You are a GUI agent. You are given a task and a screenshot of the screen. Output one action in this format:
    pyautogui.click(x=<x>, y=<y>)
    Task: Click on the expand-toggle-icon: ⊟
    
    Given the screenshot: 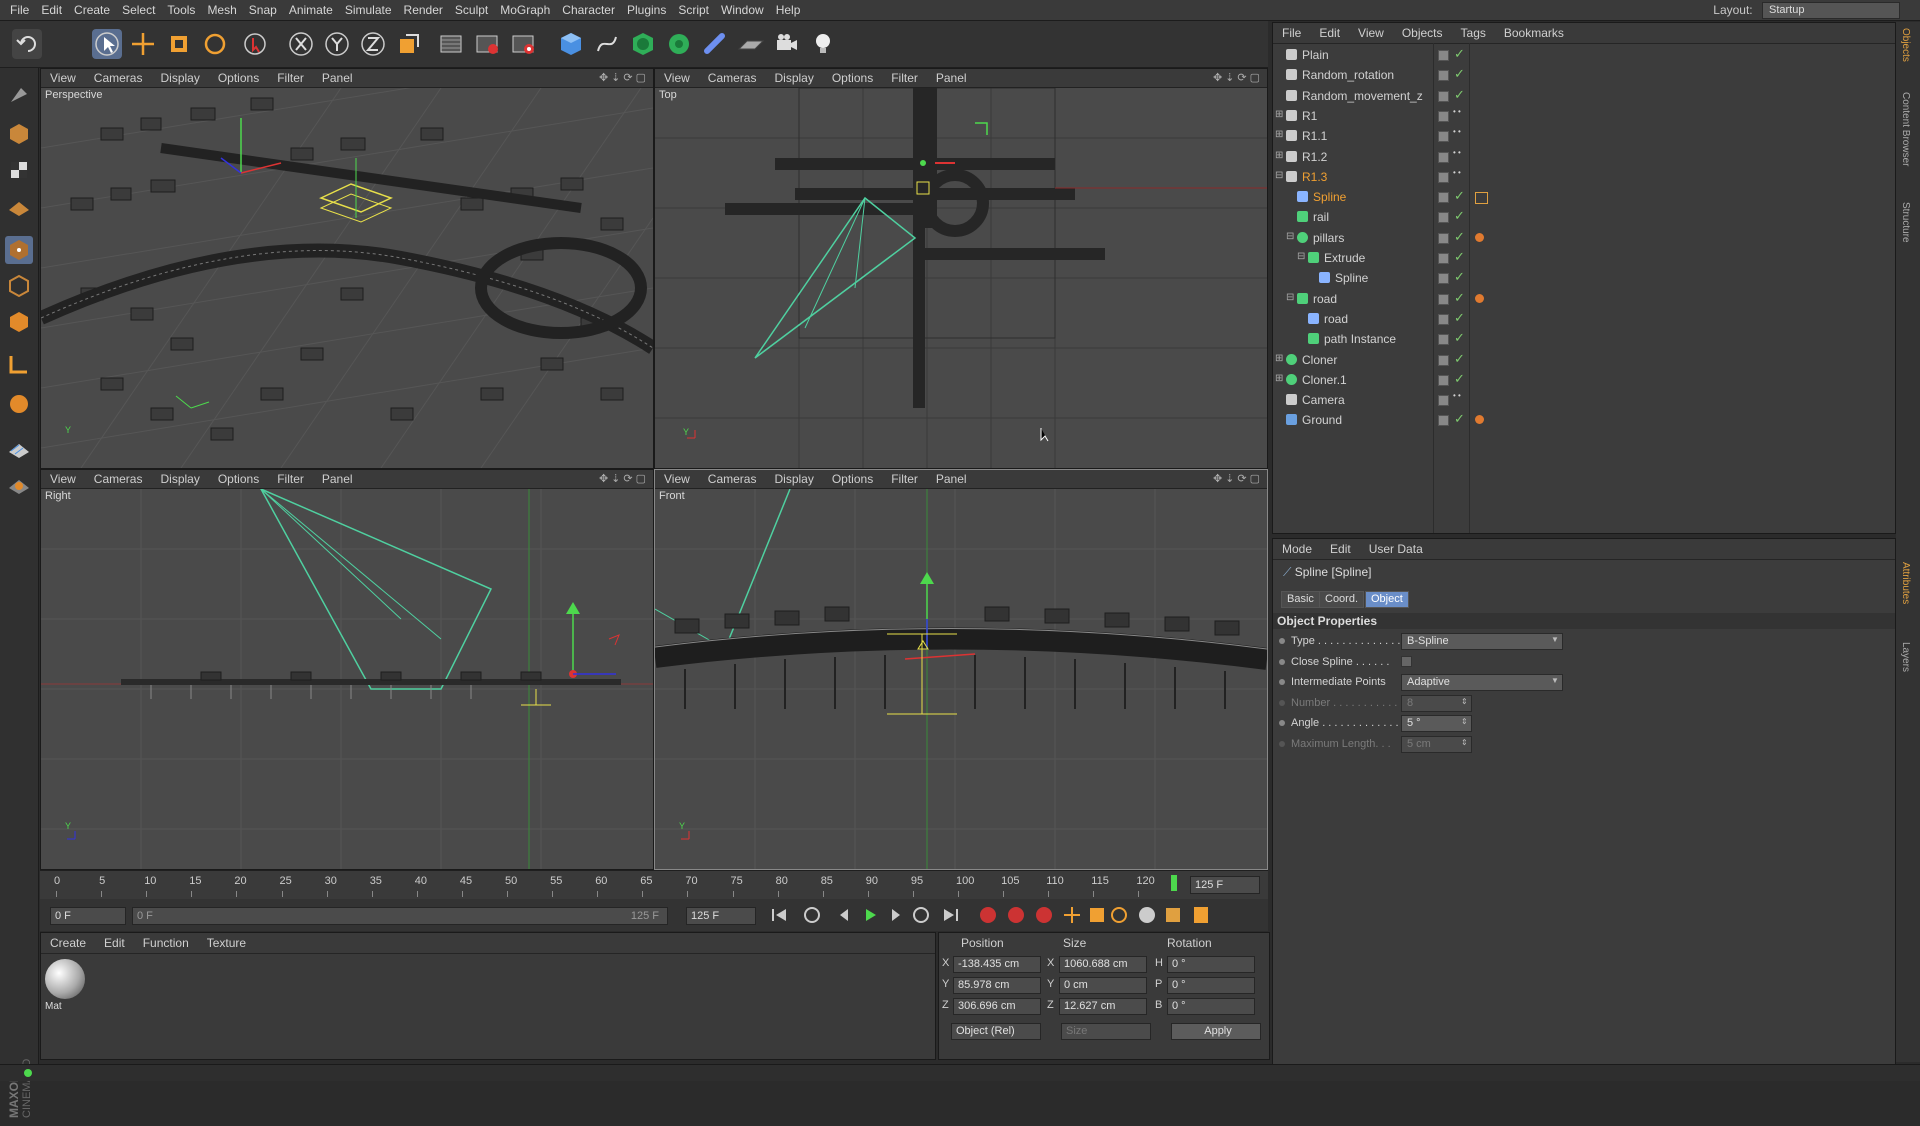 What is the action you would take?
    pyautogui.click(x=1290, y=236)
    